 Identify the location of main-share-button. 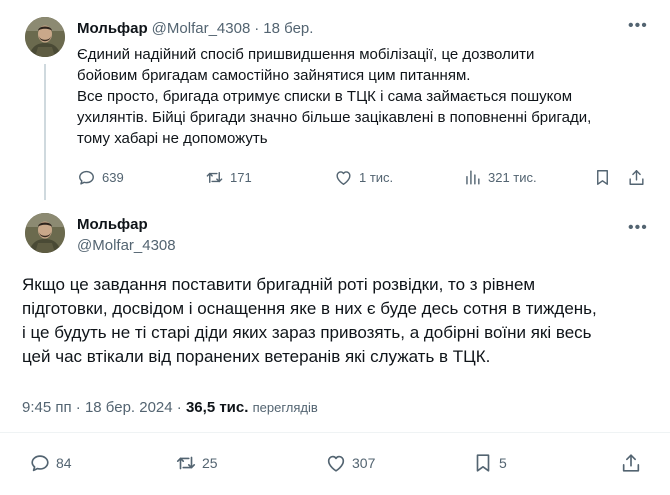
(631, 463).